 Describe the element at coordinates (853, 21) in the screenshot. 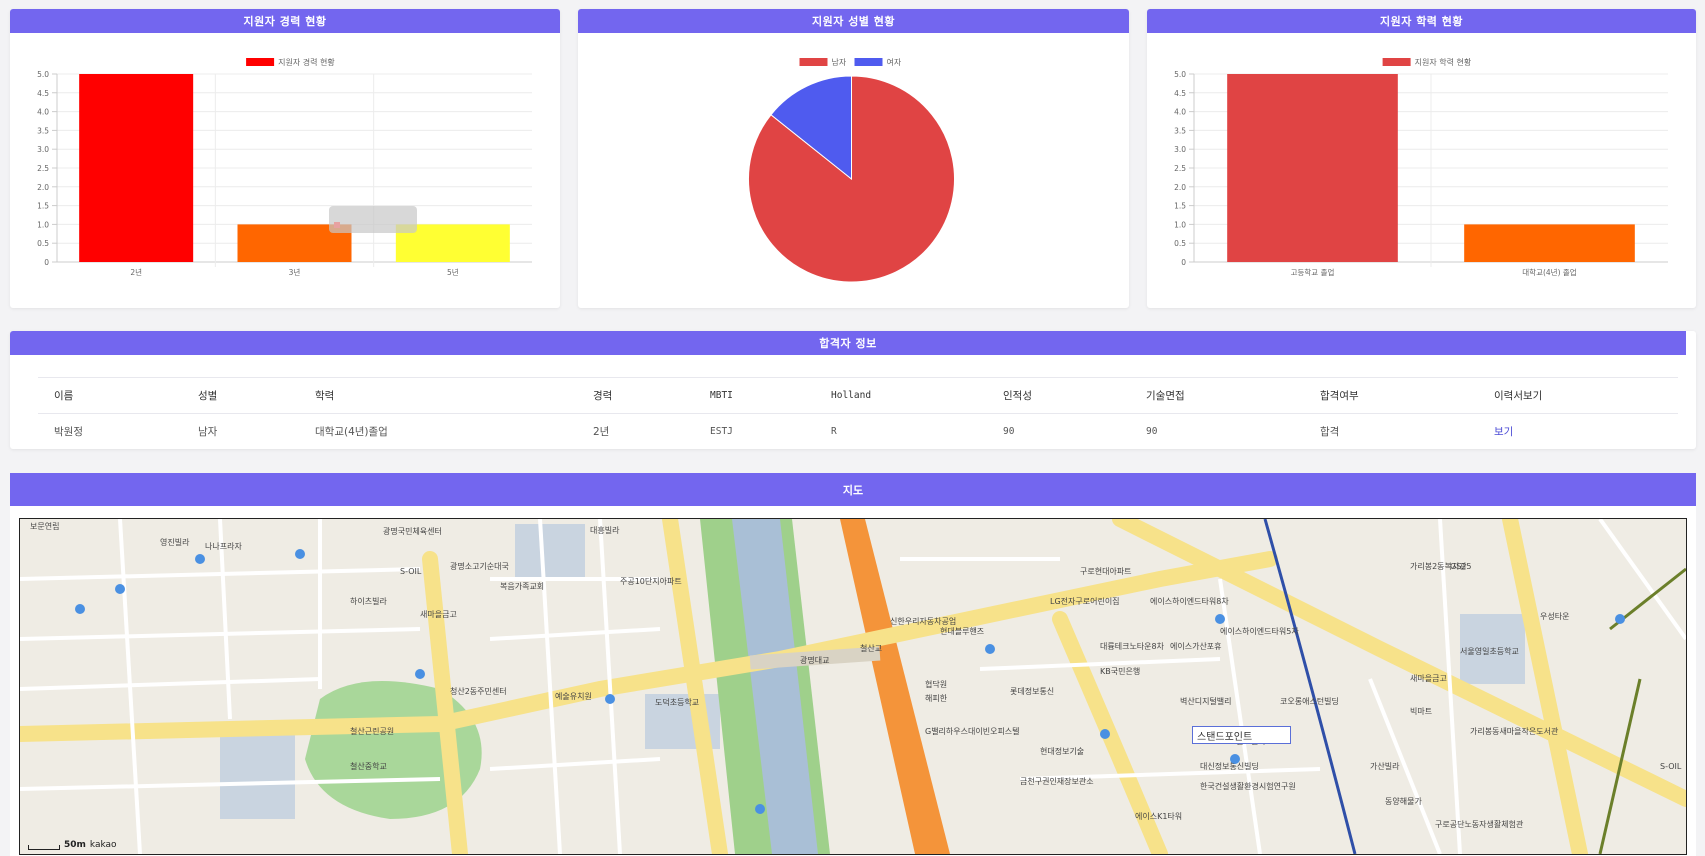

I see `gender-chart-title: 지원자 성별 현황` at that location.